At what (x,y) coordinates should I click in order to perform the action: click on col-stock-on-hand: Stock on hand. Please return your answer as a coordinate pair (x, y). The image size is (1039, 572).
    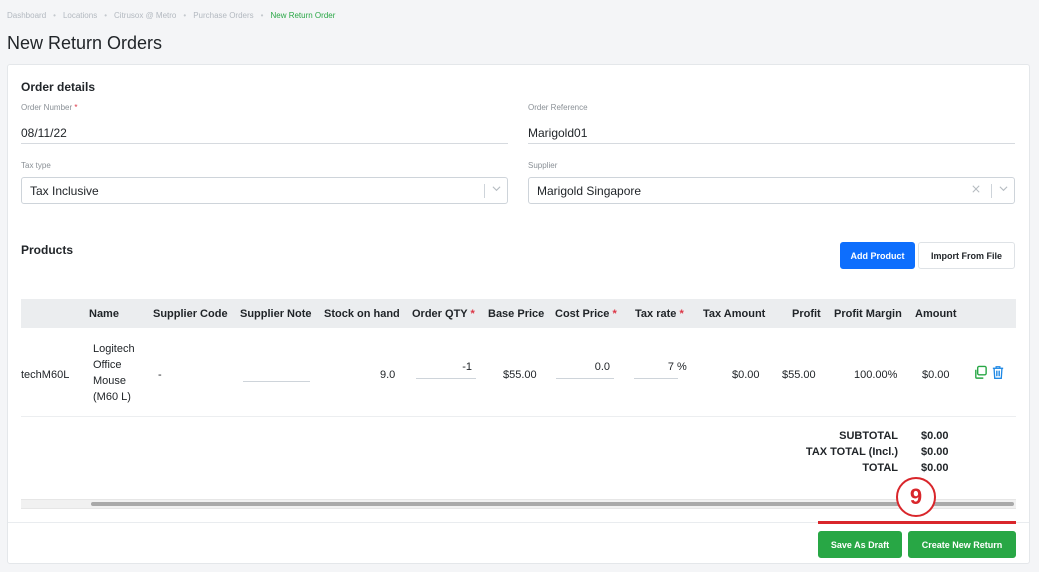
    Looking at the image, I should click on (362, 314).